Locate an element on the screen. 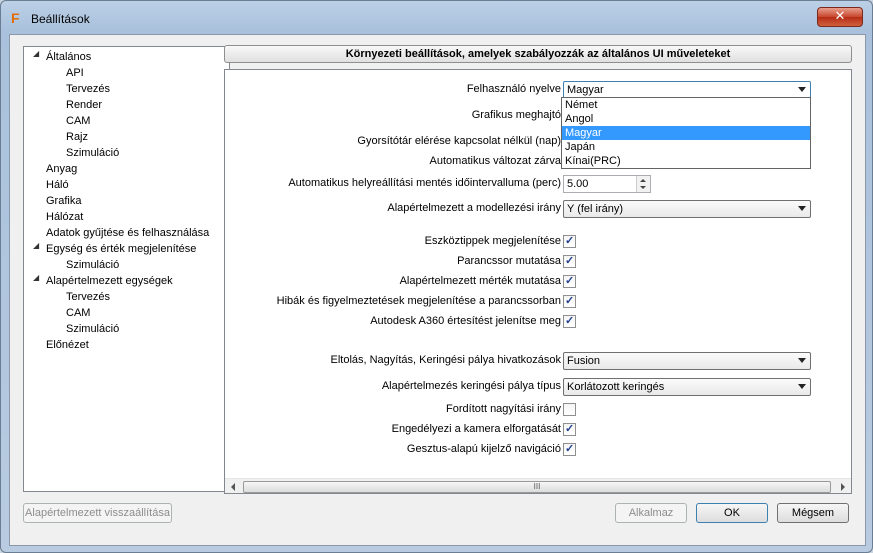 This screenshot has width=873, height=553. cancel-button: Mégsem is located at coordinates (813, 513).